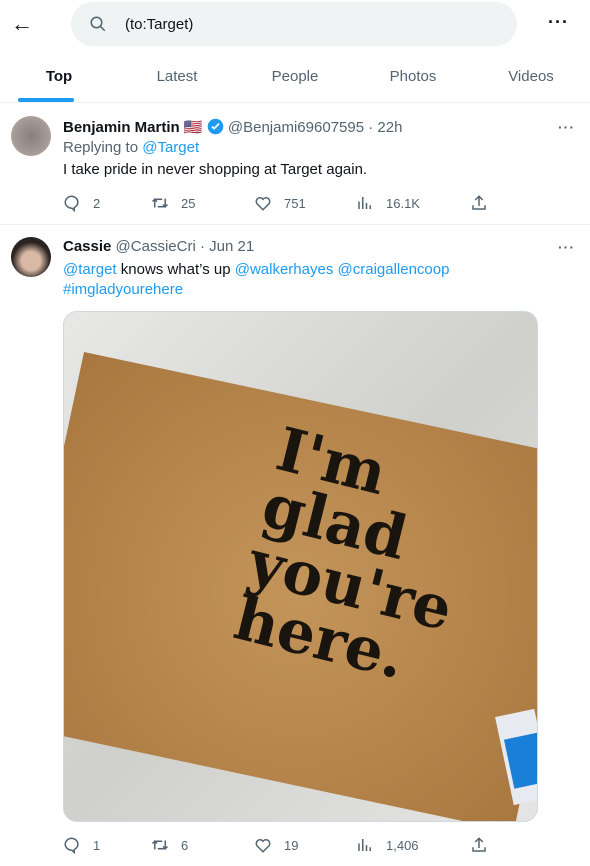  Describe the element at coordinates (531, 76) in the screenshot. I see `tab-videos: Videos` at that location.